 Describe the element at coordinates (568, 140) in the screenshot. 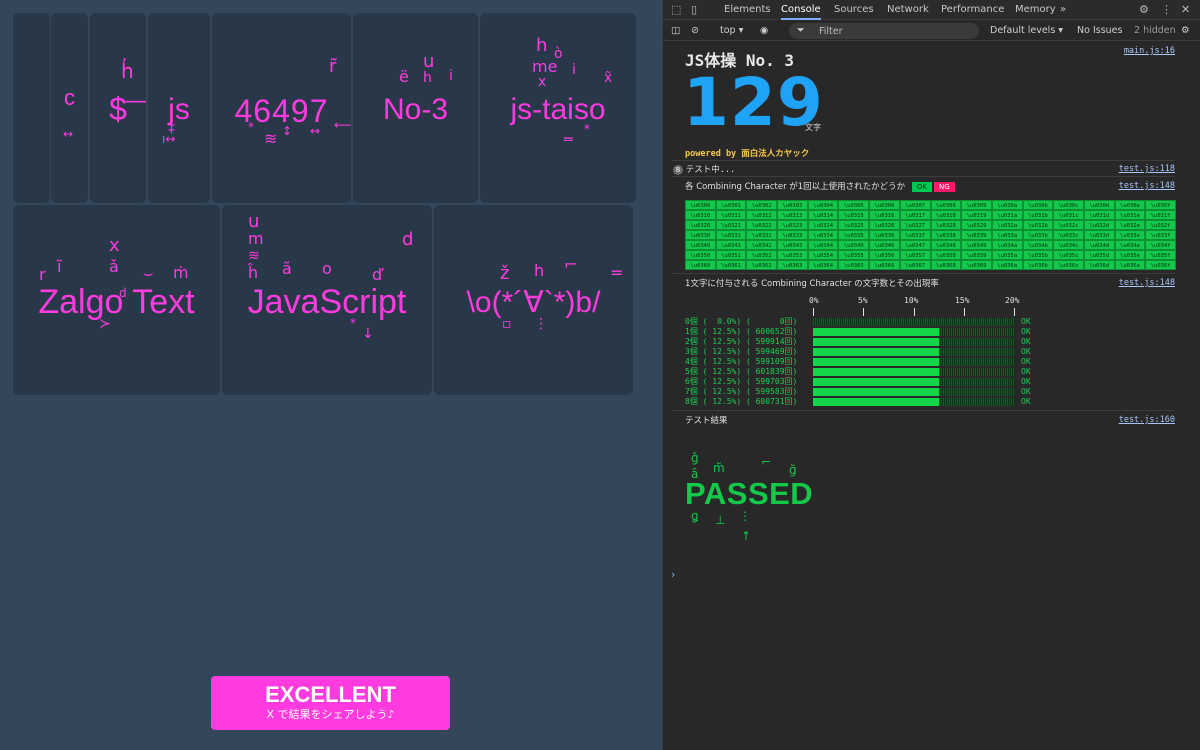

I see `zalgo-mark: ═` at that location.